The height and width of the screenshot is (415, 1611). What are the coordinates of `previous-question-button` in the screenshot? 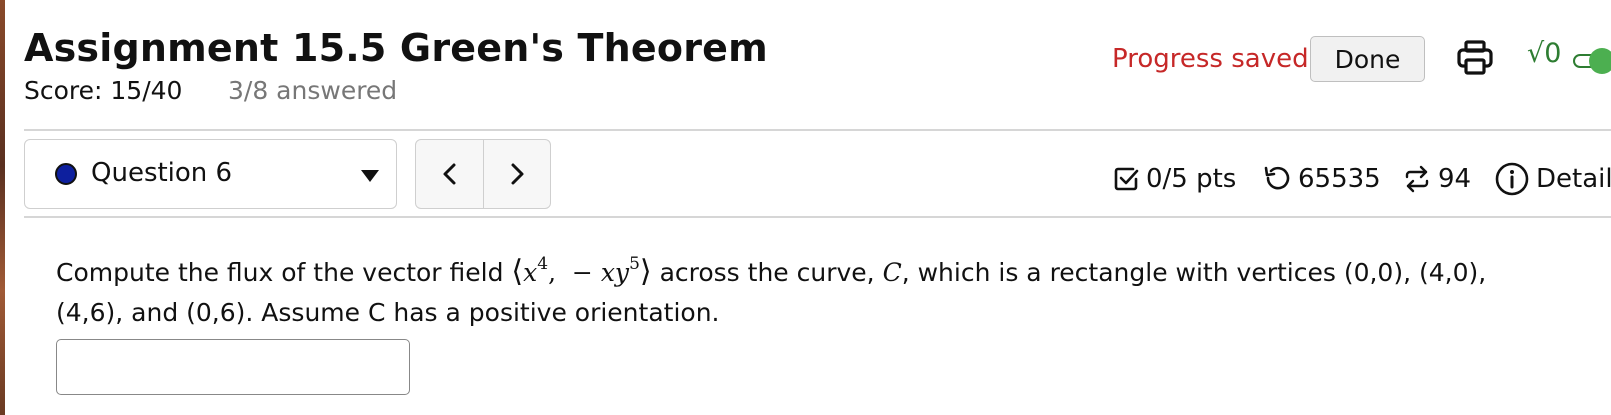 It's located at (449, 174).